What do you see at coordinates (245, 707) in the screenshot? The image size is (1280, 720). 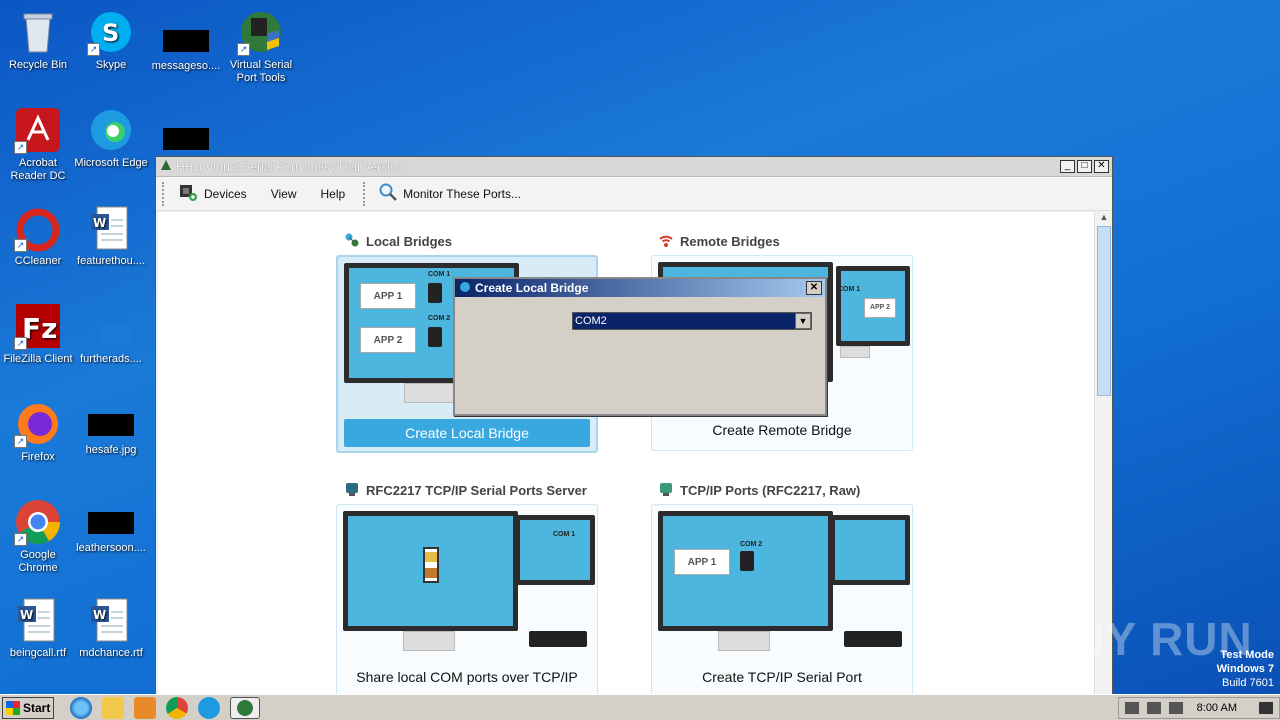 I see `taskbar-serial-tools-icon` at bounding box center [245, 707].